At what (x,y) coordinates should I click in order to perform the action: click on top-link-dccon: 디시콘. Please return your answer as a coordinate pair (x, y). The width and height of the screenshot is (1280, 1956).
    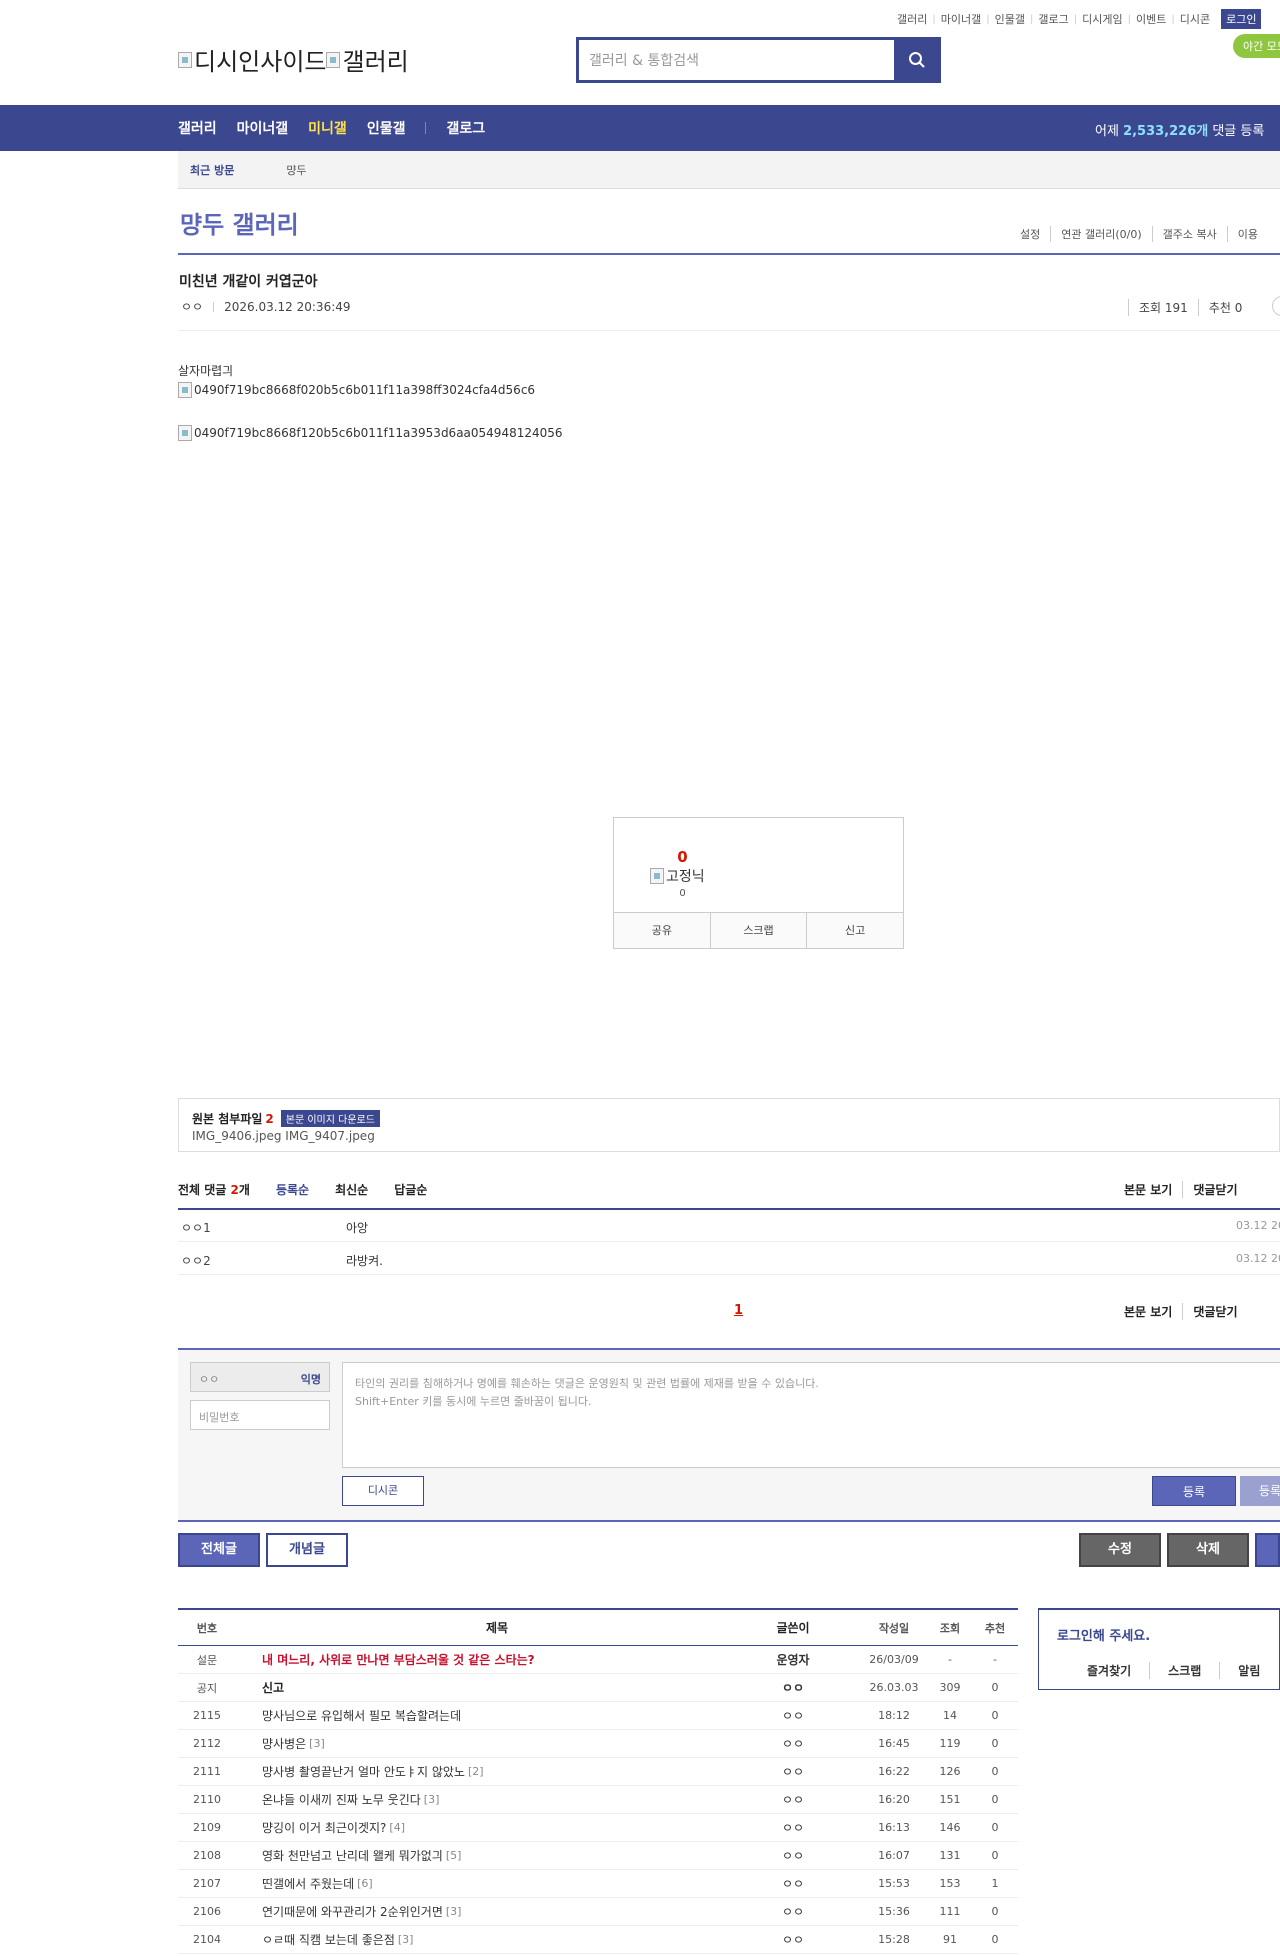
    Looking at the image, I should click on (1195, 19).